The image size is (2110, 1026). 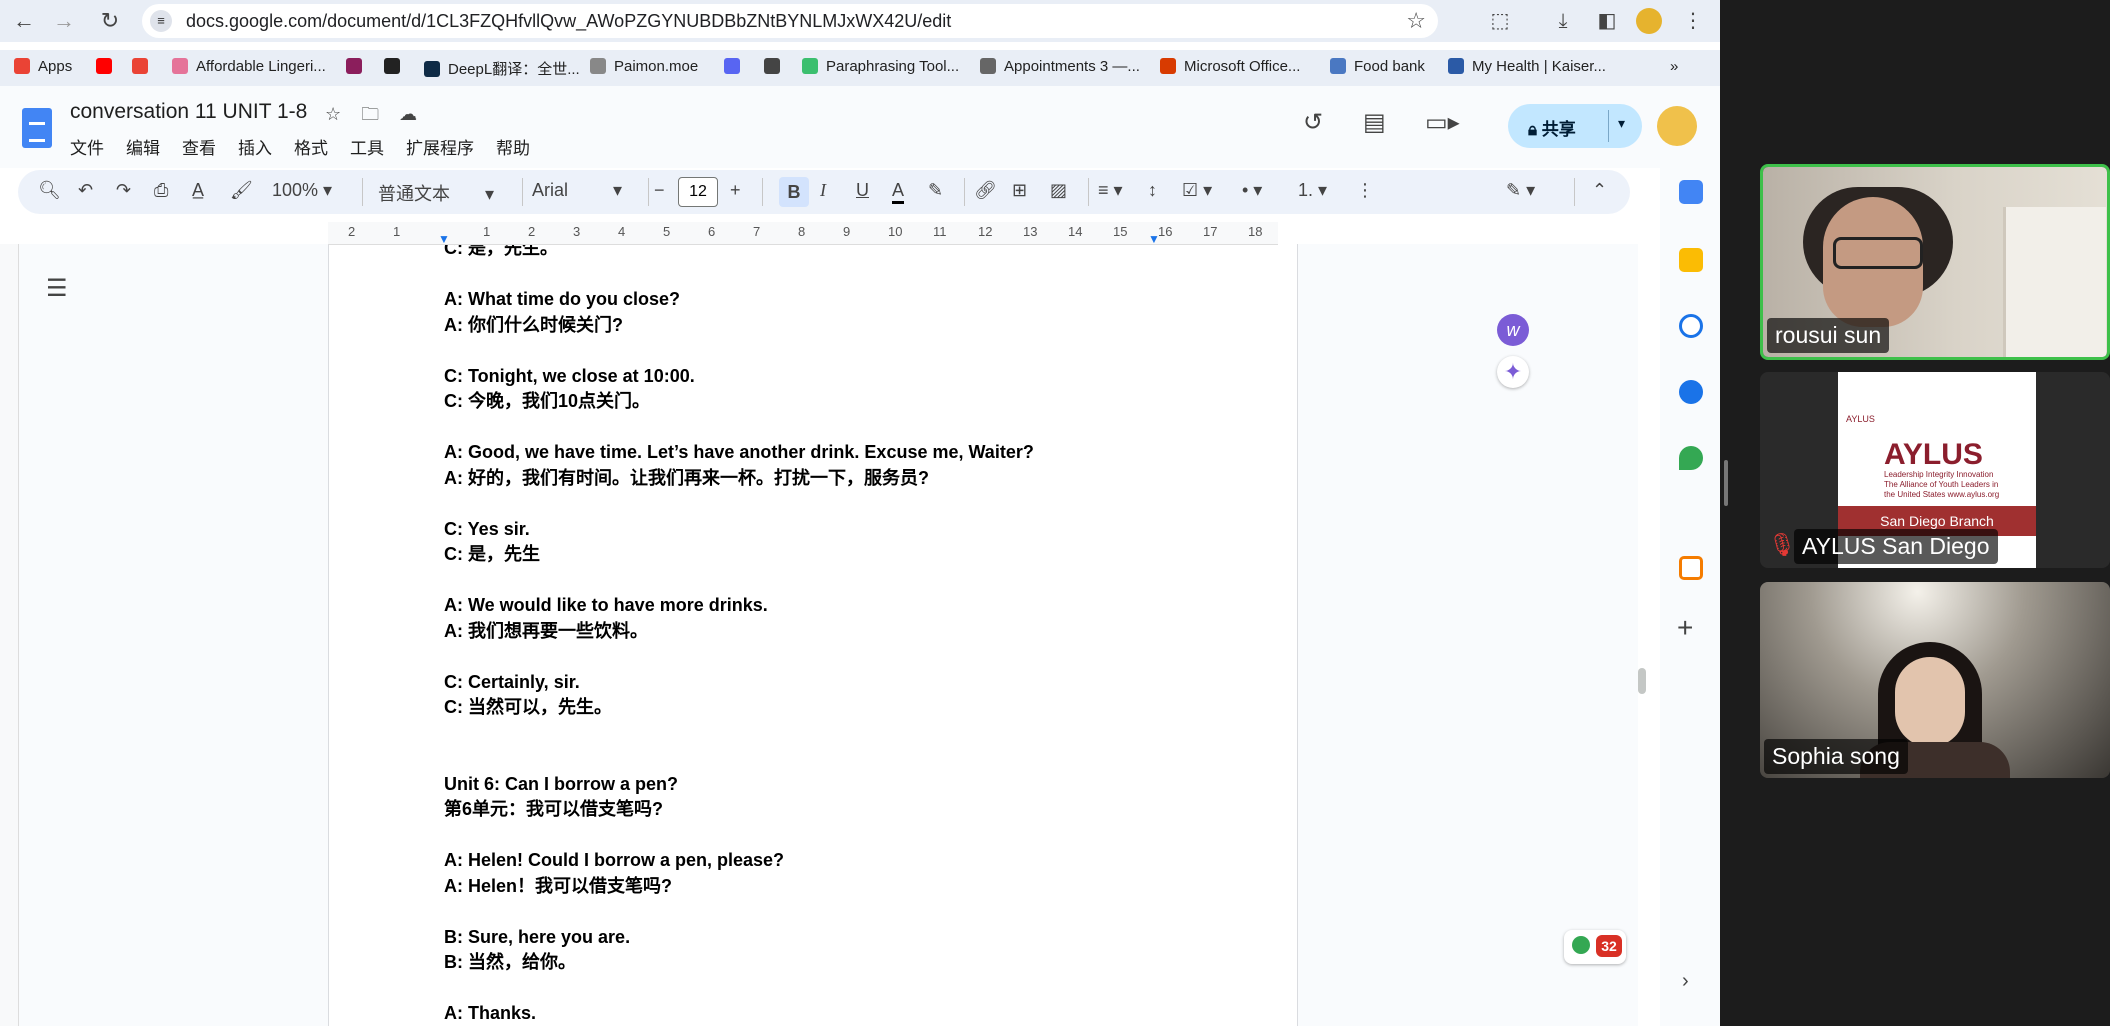 What do you see at coordinates (1691, 260) in the screenshot?
I see `keep-icon` at bounding box center [1691, 260].